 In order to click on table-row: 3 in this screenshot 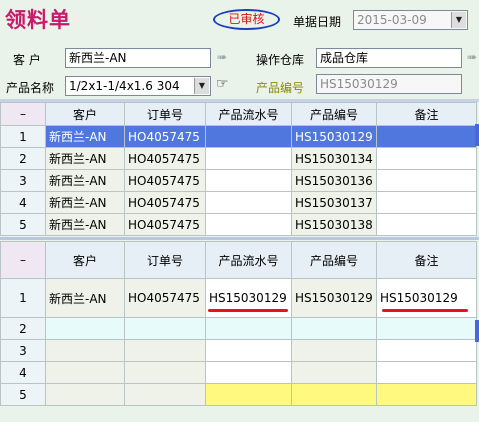, I will do `click(238, 350)`.